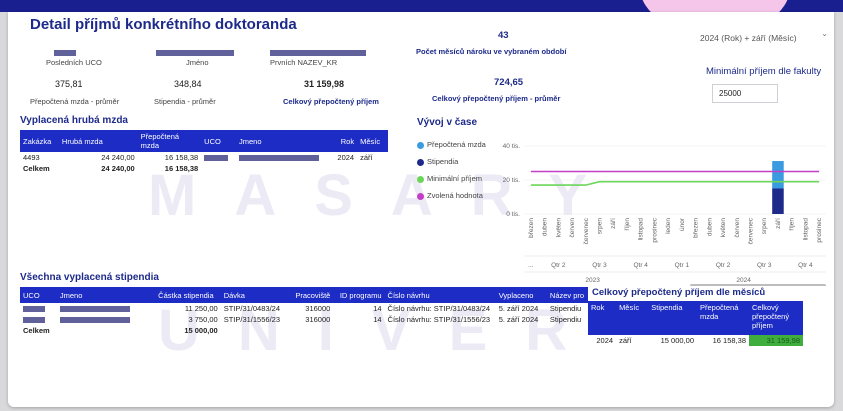 The image size is (843, 411). What do you see at coordinates (451, 144) in the screenshot?
I see `legend-item-prepoctena: Přepočtená mzda` at bounding box center [451, 144].